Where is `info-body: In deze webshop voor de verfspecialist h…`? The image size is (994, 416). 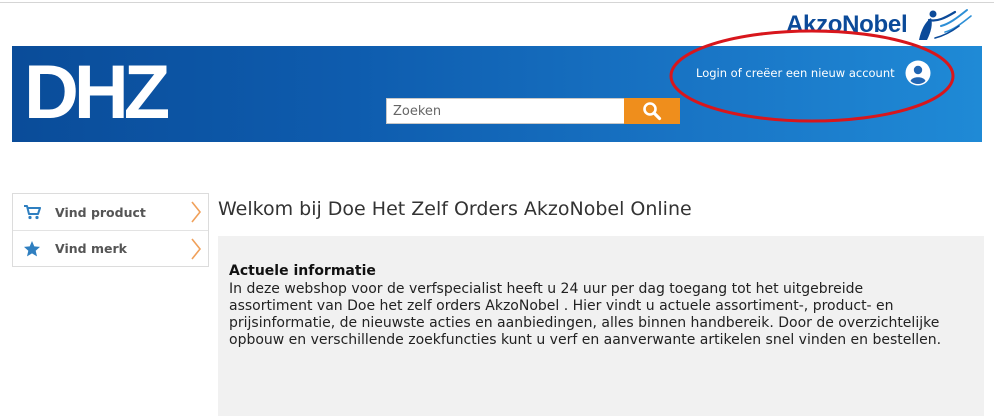
info-body: In deze webshop voor de verfspecialist h… is located at coordinates (585, 314).